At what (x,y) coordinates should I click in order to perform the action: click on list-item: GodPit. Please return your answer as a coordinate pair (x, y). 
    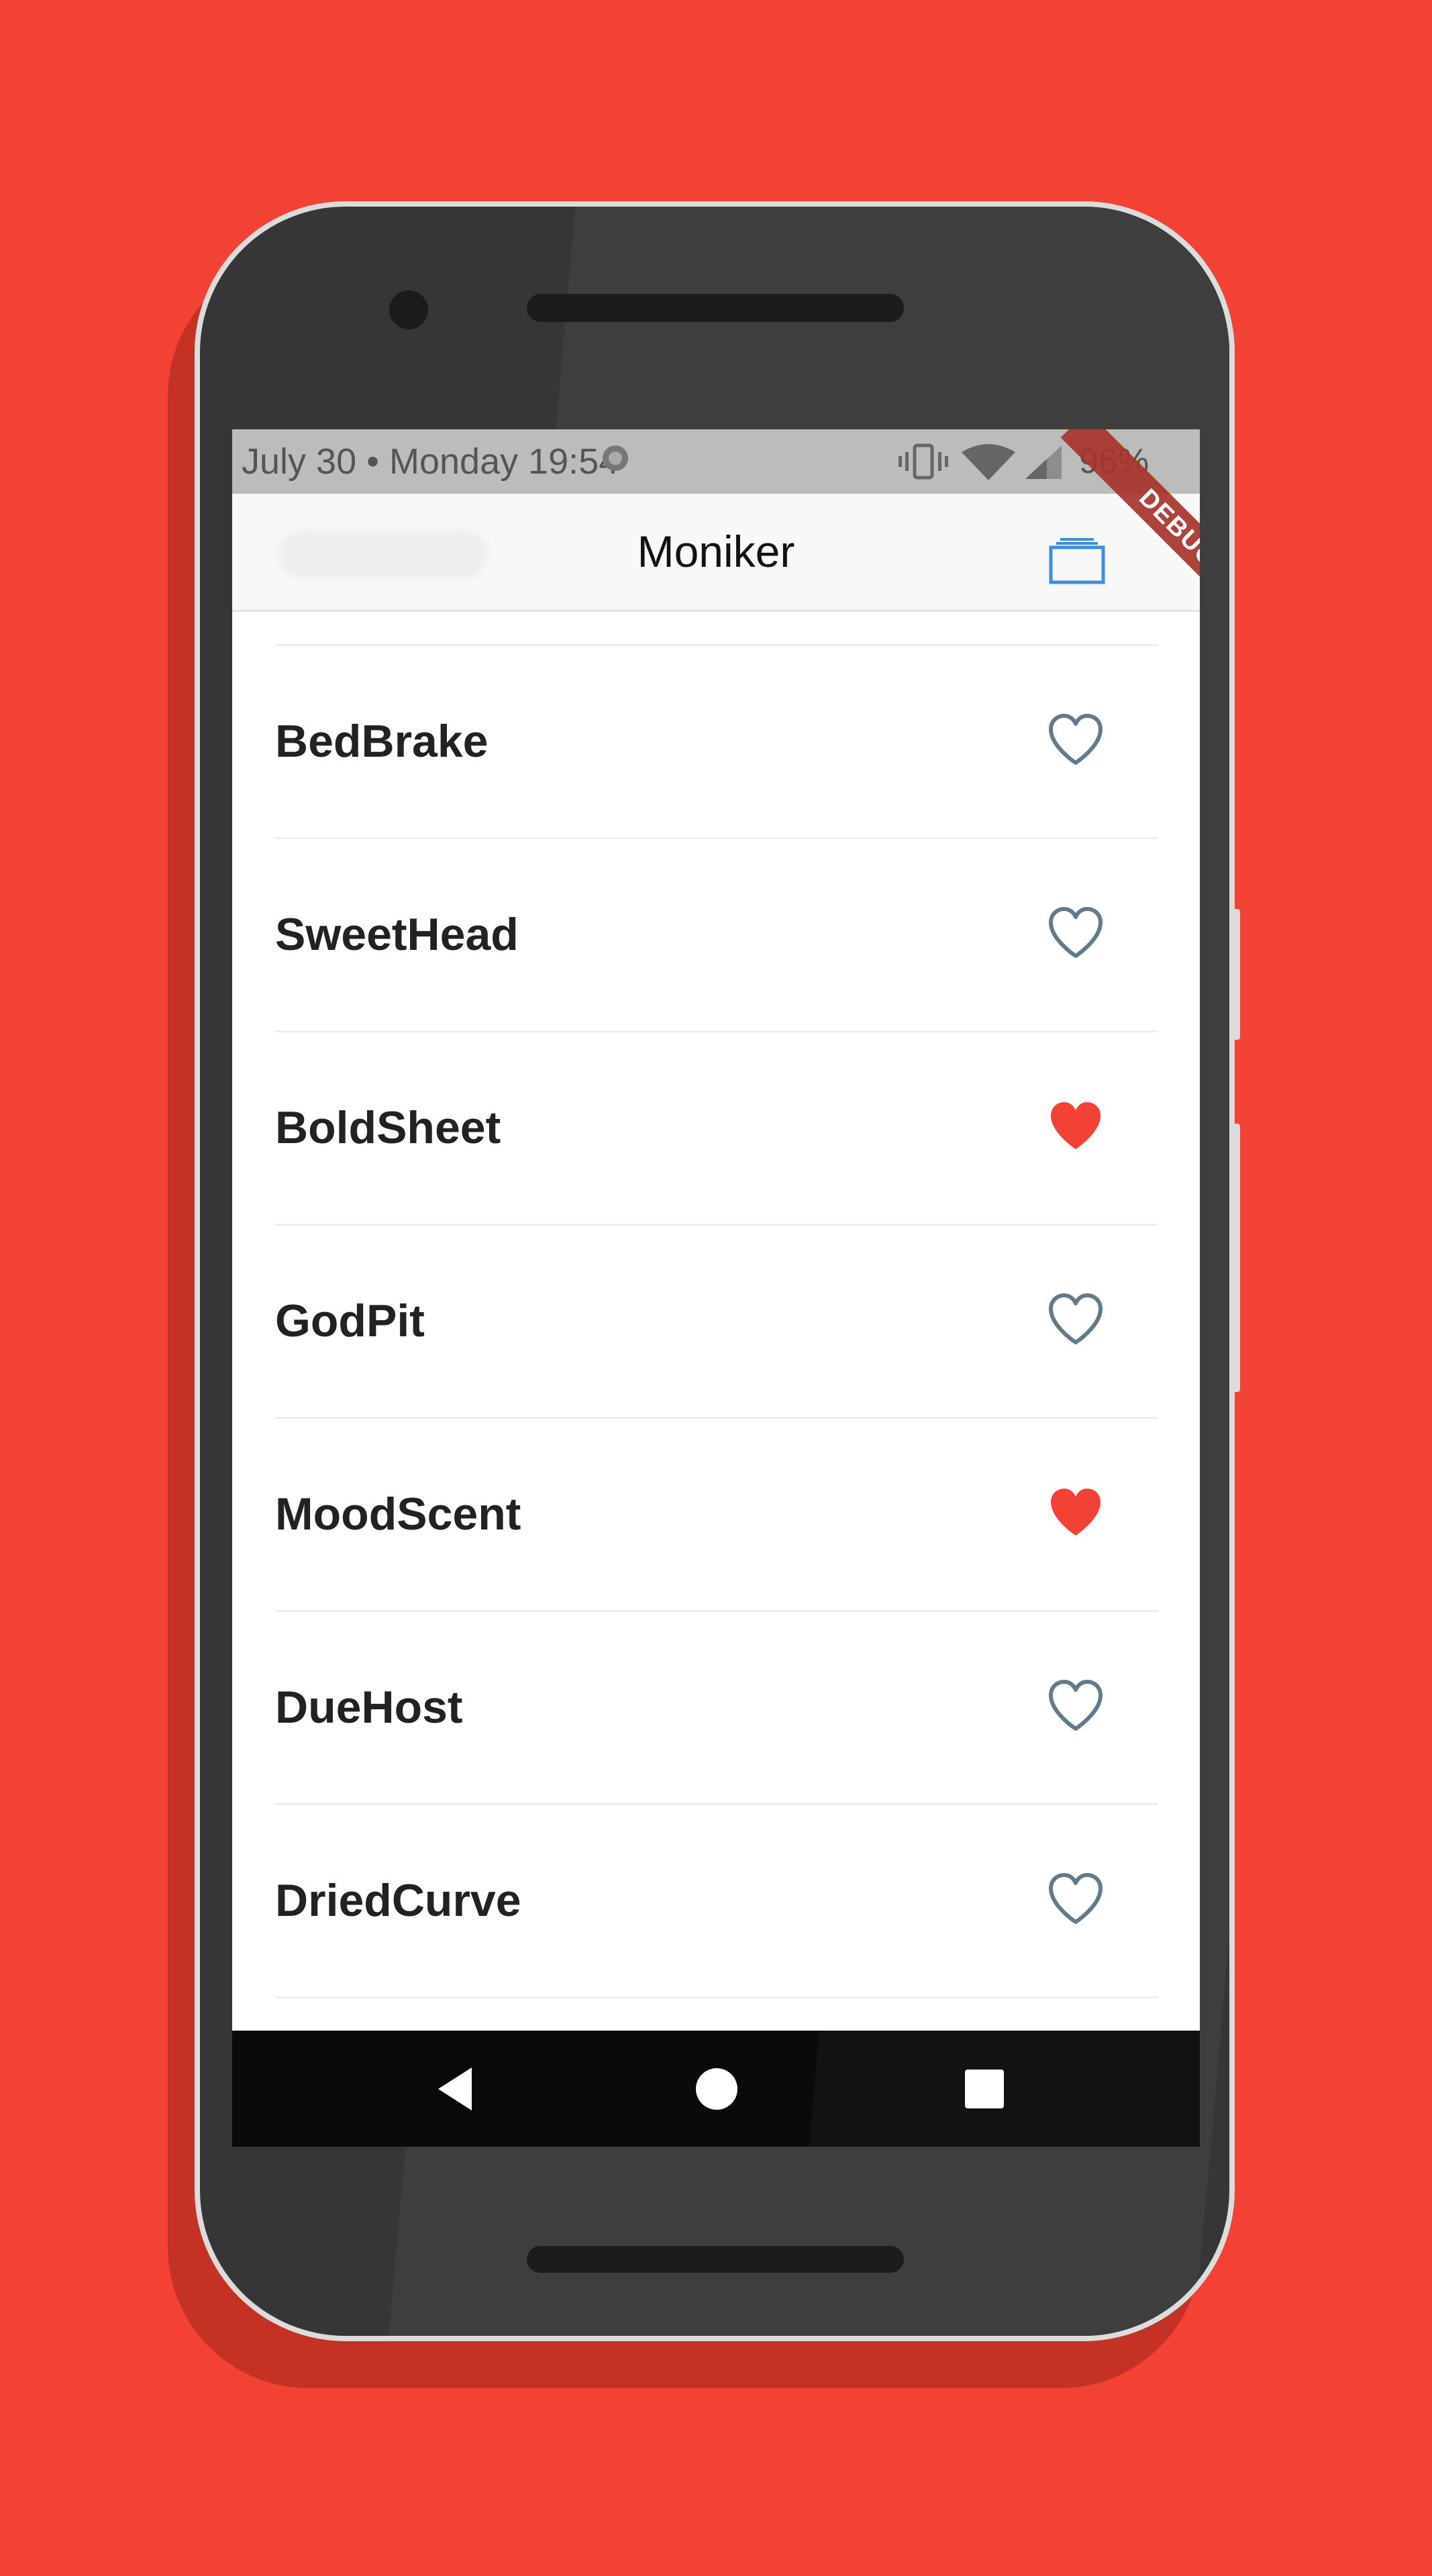
    Looking at the image, I should click on (716, 1322).